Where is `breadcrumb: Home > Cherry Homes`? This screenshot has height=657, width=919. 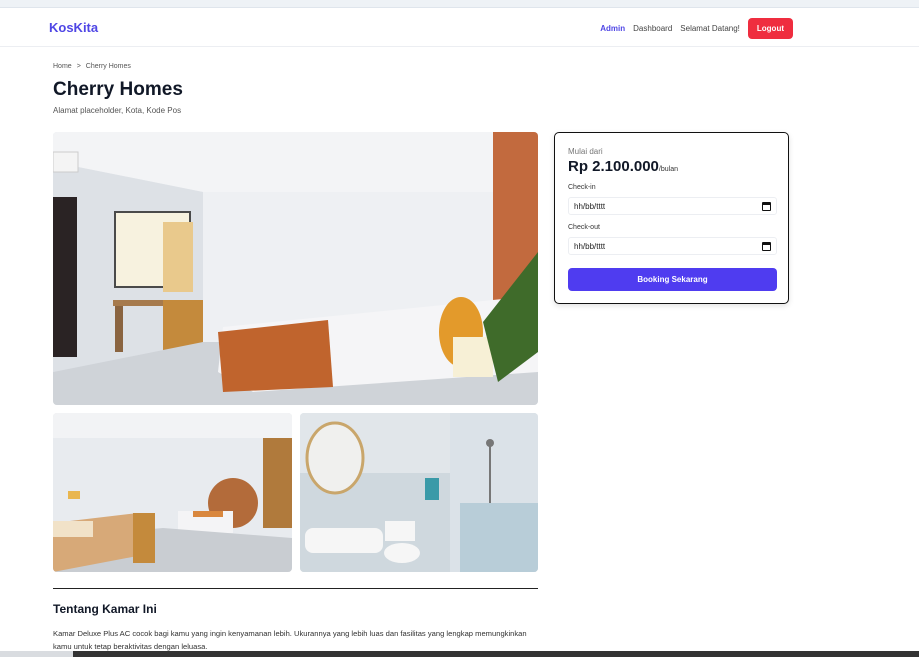
breadcrumb: Home > Cherry Homes is located at coordinates (92, 66).